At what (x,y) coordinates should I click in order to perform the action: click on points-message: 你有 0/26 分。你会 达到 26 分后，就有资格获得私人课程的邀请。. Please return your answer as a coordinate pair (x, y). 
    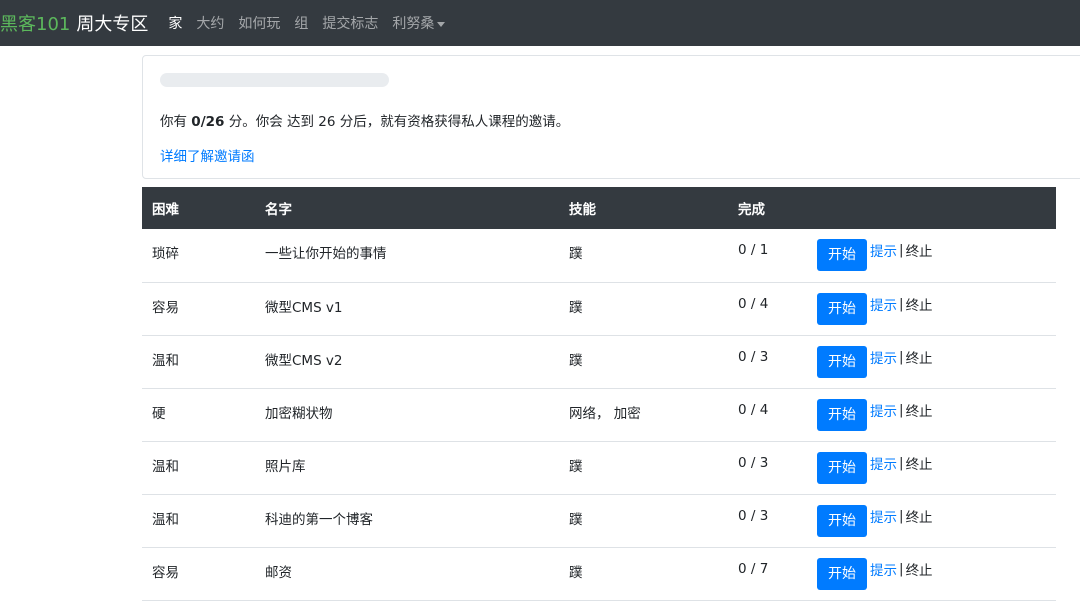
    Looking at the image, I should click on (364, 120).